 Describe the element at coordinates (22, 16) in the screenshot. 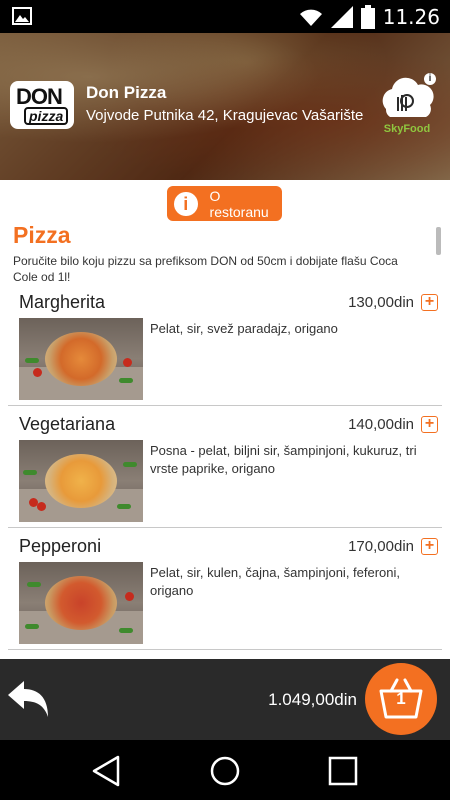

I see `image-notification-icon` at that location.